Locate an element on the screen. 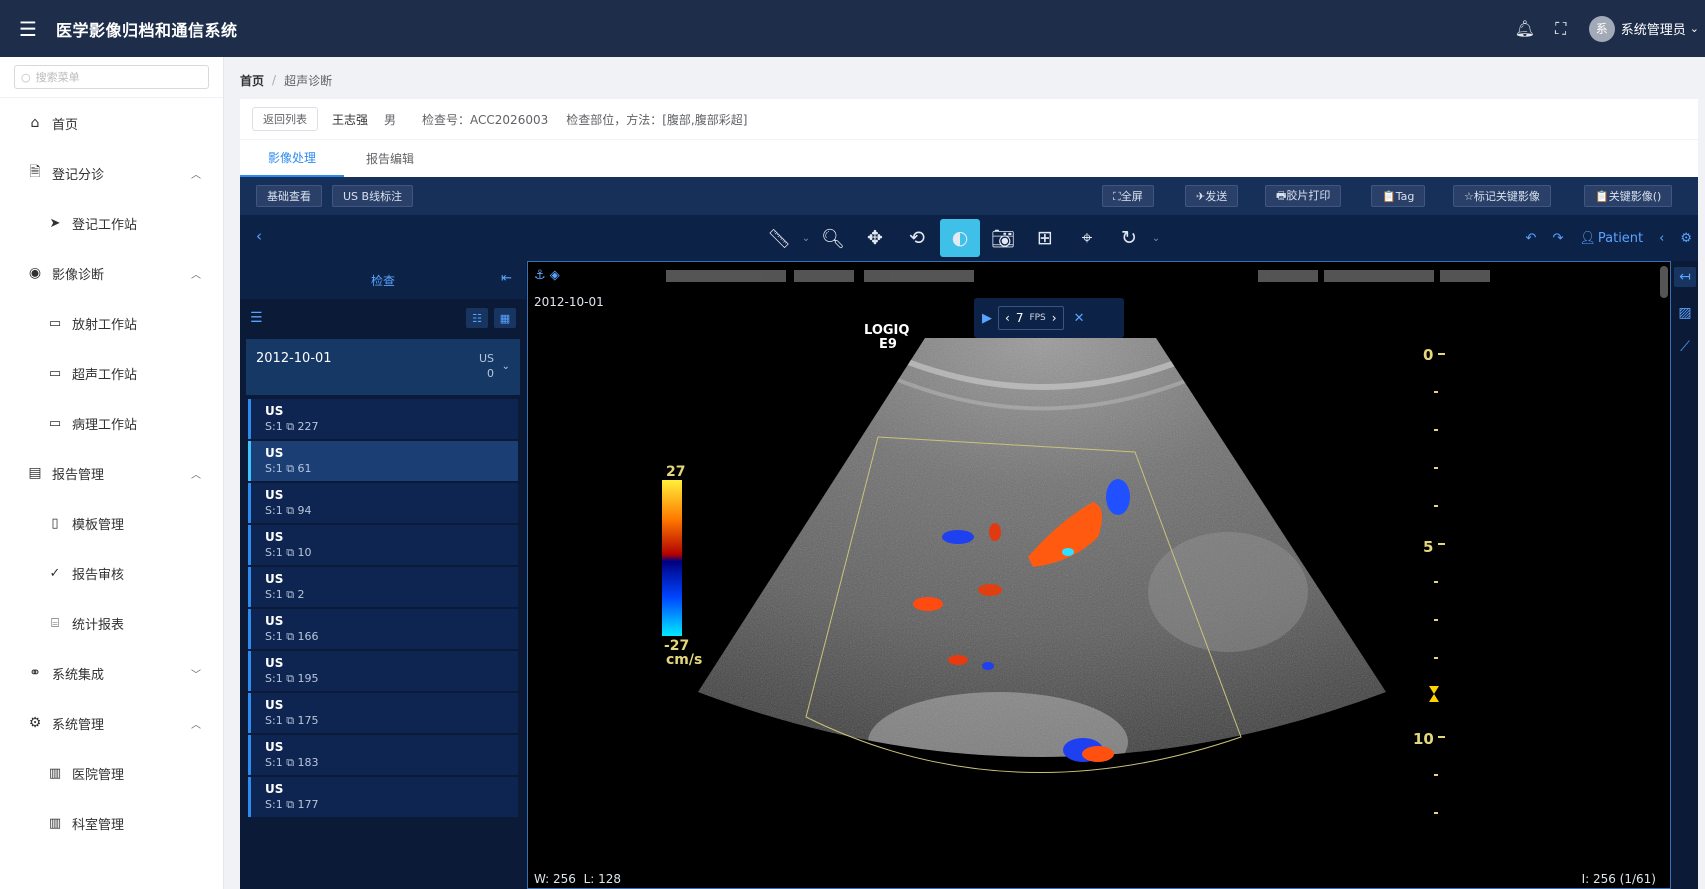 The height and width of the screenshot is (889, 1705). nav-registration-station: ➤ 登记工作站 is located at coordinates (111, 223).